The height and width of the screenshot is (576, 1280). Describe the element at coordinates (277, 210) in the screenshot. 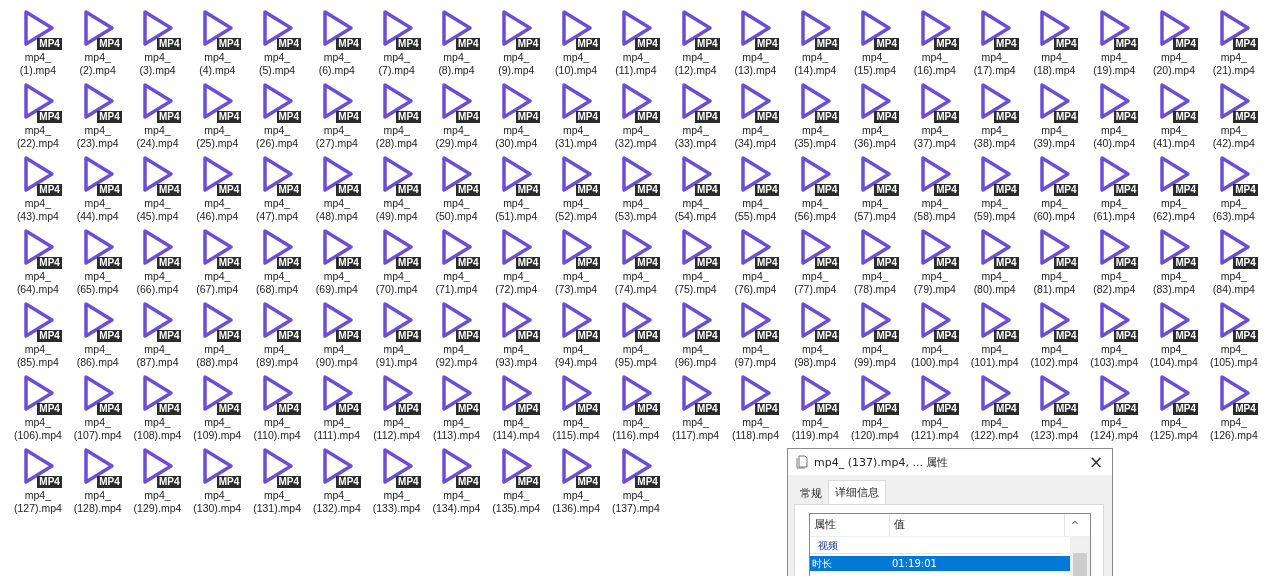

I see `file-name: mp4_ (47).mp4` at that location.